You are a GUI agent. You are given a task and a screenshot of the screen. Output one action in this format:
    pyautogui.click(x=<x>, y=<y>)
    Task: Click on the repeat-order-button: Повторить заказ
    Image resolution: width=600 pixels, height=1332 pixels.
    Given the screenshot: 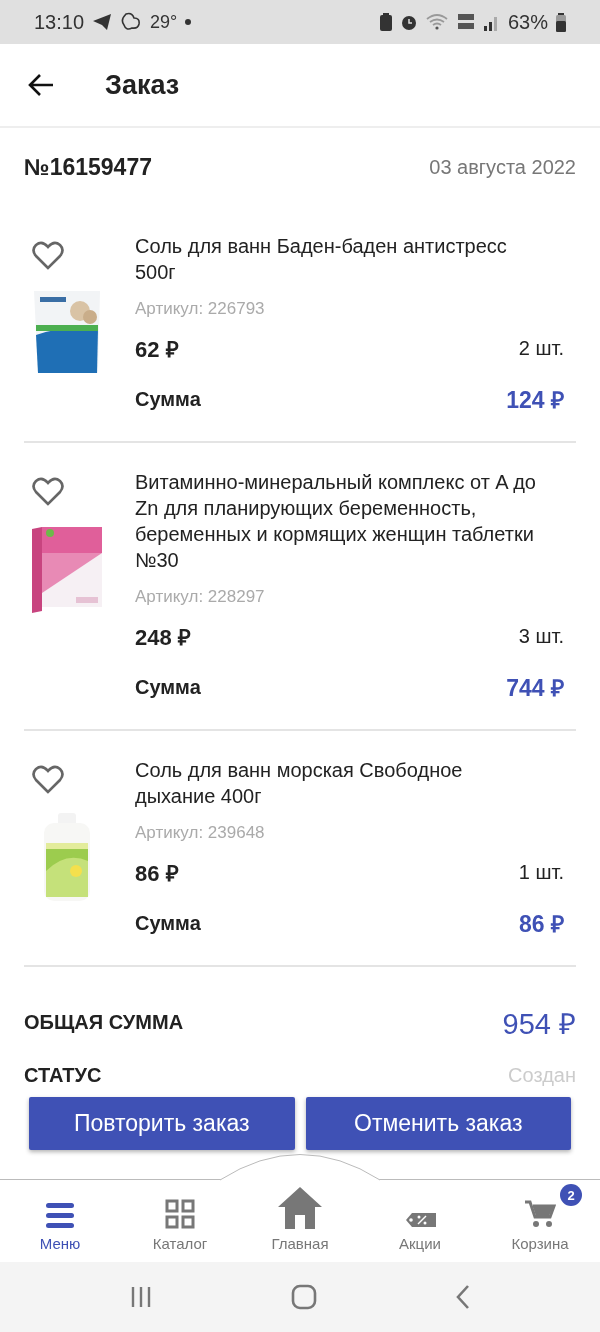 What is the action you would take?
    pyautogui.click(x=162, y=1123)
    